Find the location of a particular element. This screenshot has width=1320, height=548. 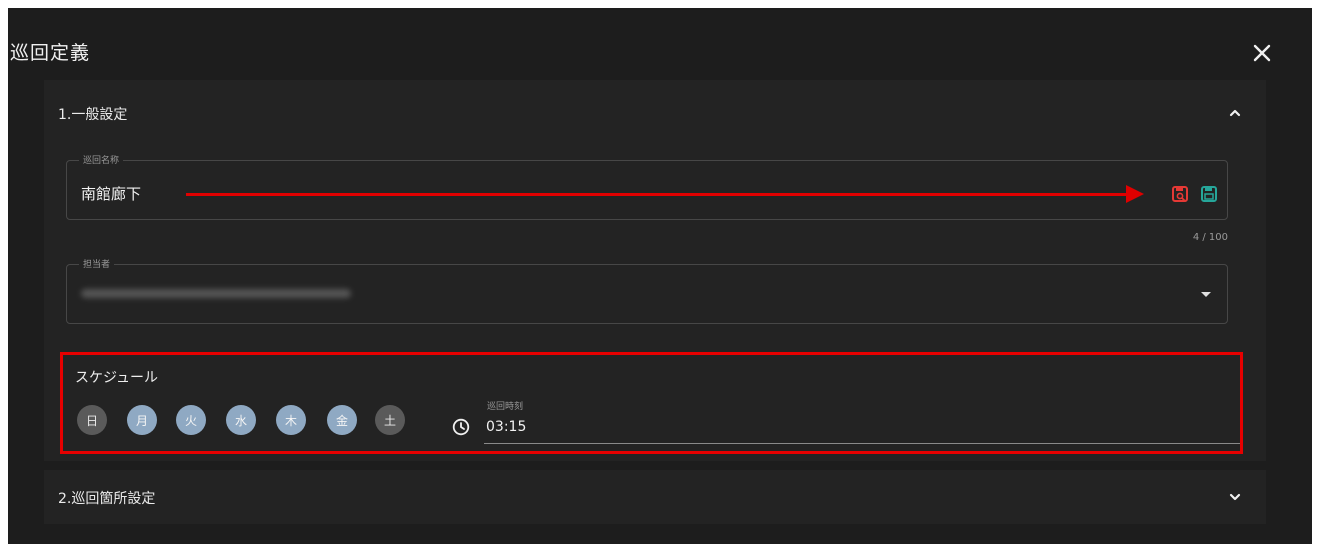

day-toggle-wed: 水 is located at coordinates (241, 420).